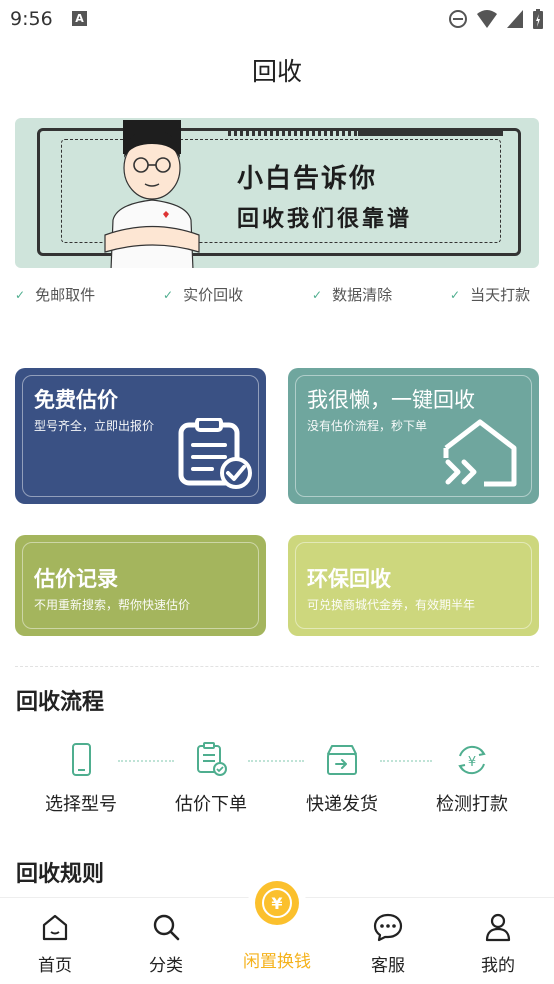  What do you see at coordinates (307, 179) in the screenshot?
I see `banner-headline: 小白告诉你` at bounding box center [307, 179].